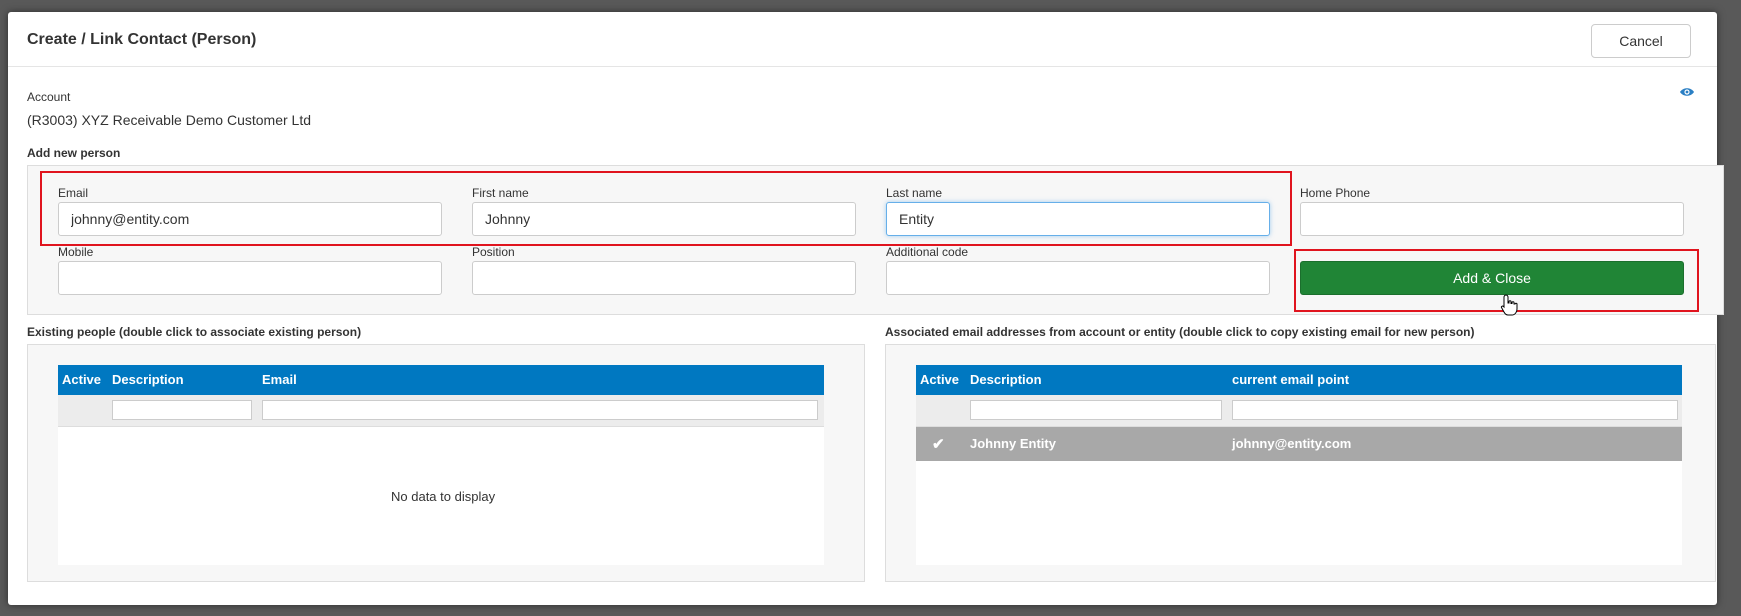  I want to click on home-phone-field, so click(1492, 219).